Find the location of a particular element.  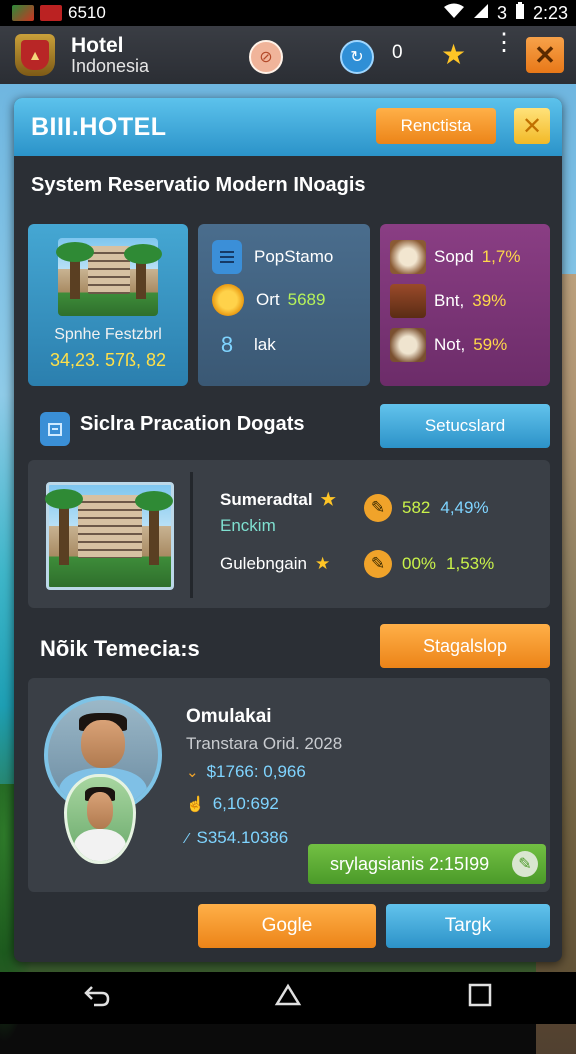

food-row-2-label: Bnt, is located at coordinates (449, 300).